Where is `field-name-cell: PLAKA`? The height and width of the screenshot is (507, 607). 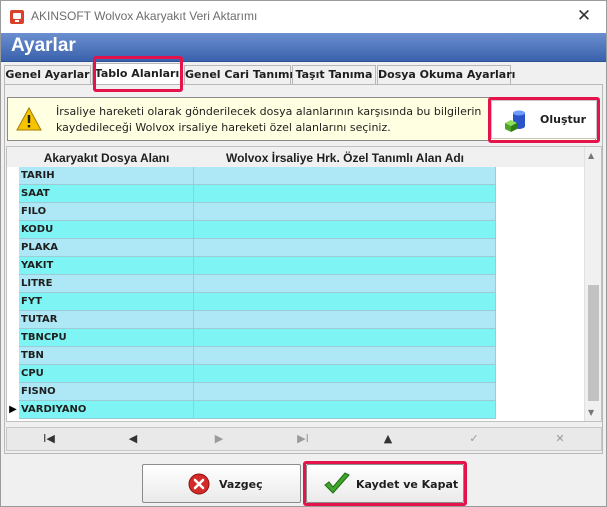 field-name-cell: PLAKA is located at coordinates (106, 248).